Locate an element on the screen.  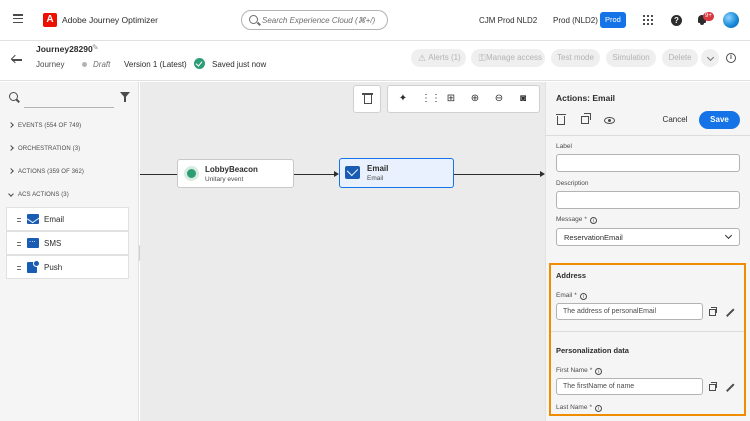
description-input is located at coordinates (648, 200).